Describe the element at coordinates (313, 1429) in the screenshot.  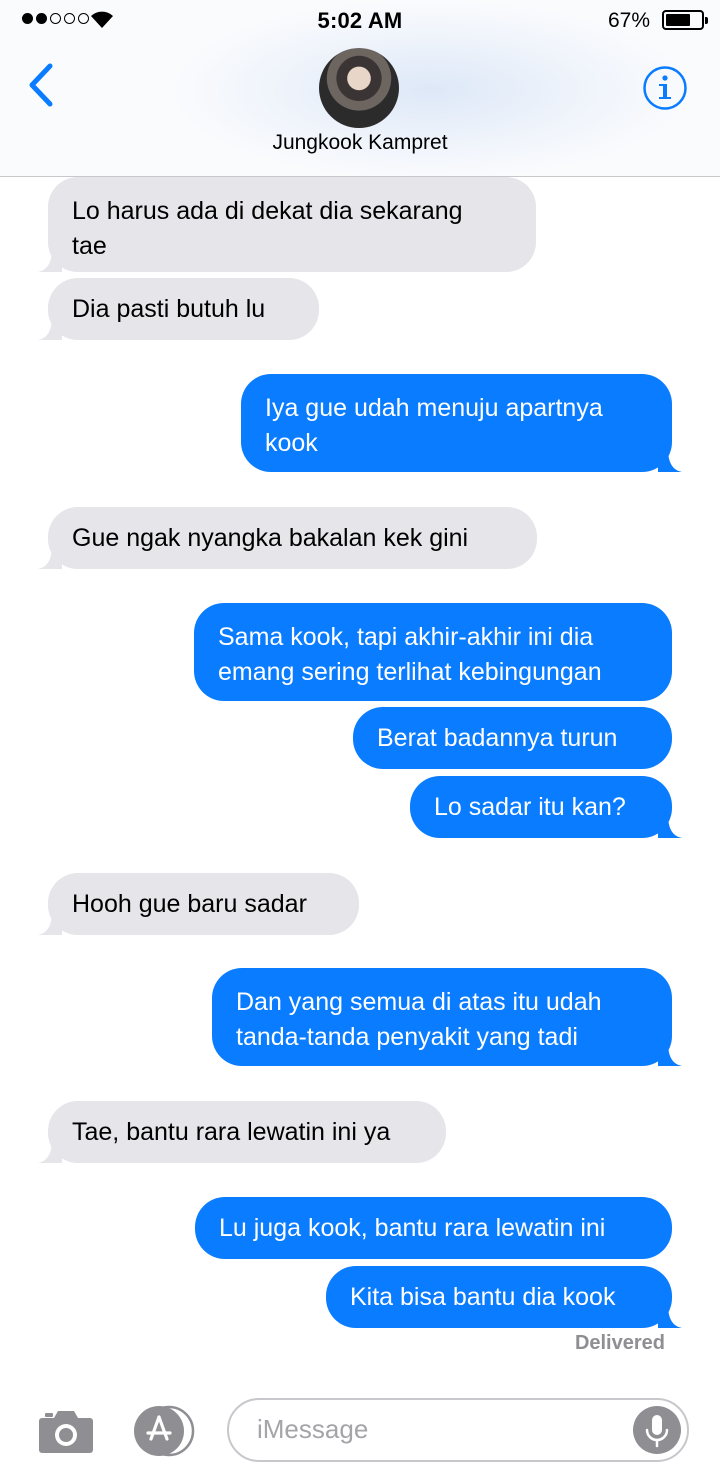
I see `message-input-placeholder: iMessage` at that location.